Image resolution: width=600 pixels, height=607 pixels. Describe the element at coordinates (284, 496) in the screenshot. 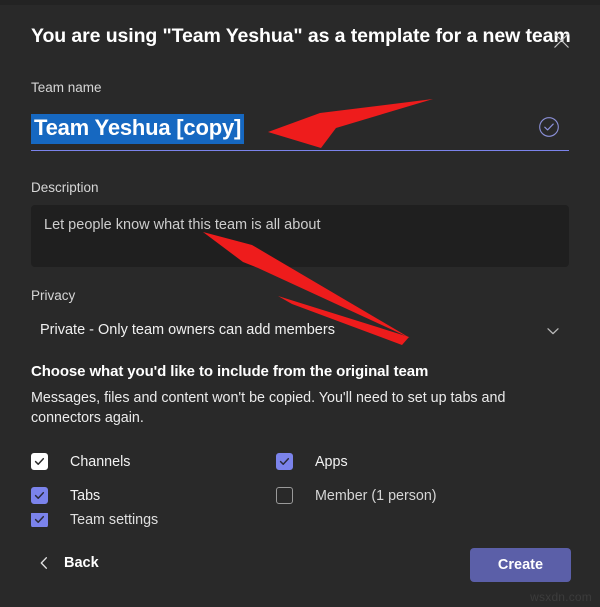

I see `checkbox-box-member` at that location.